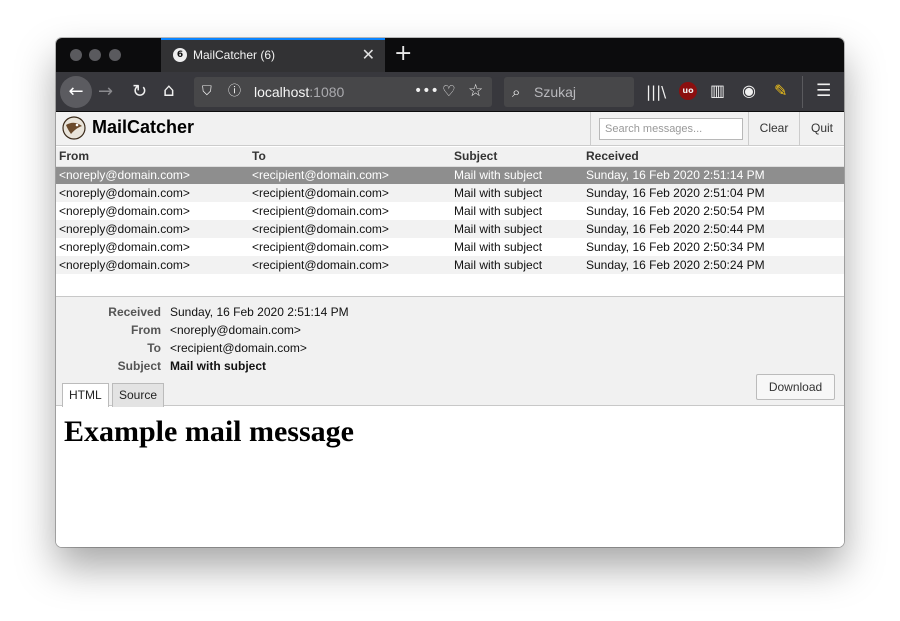 The height and width of the screenshot is (621, 900). What do you see at coordinates (299, 92) in the screenshot?
I see `url-text: localhost:1080` at bounding box center [299, 92].